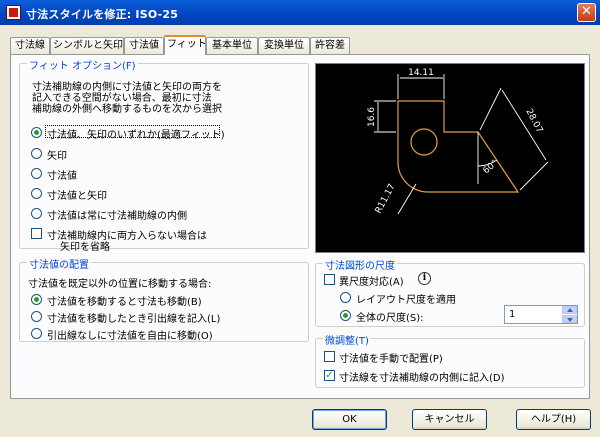  Describe the element at coordinates (300, 12) in the screenshot. I see `title-bar: 寸法スタイルを修正: ISO-25 ✕` at that location.